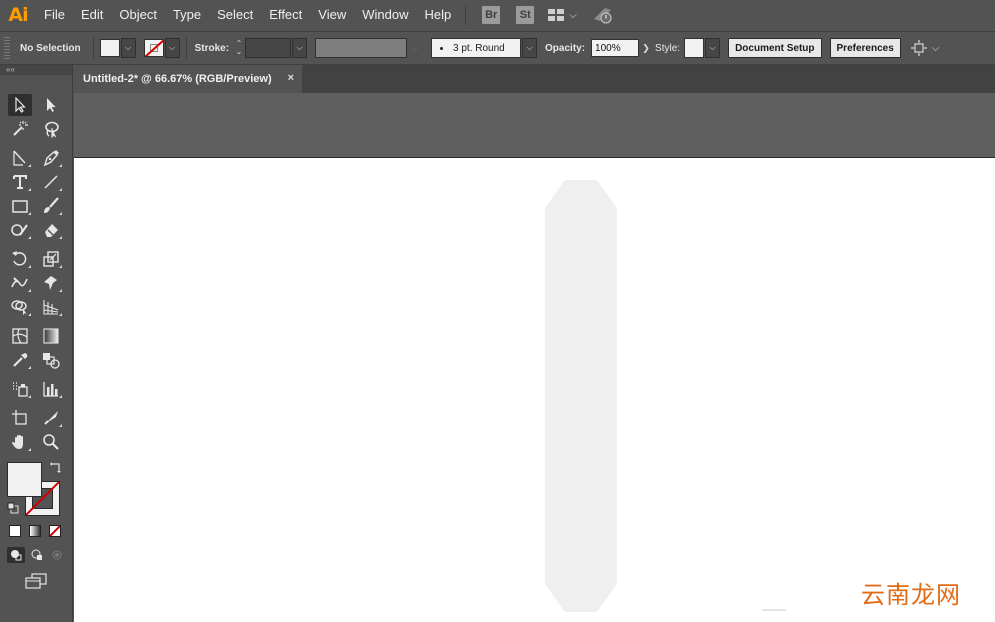 Image resolution: width=995 pixels, height=622 pixels. I want to click on menu-window: Window, so click(385, 15).